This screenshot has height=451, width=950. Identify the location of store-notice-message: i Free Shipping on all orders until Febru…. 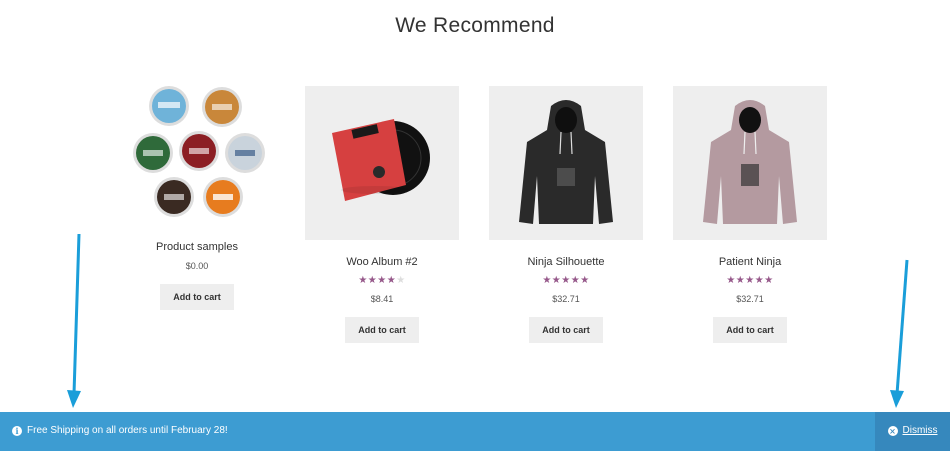
(120, 430).